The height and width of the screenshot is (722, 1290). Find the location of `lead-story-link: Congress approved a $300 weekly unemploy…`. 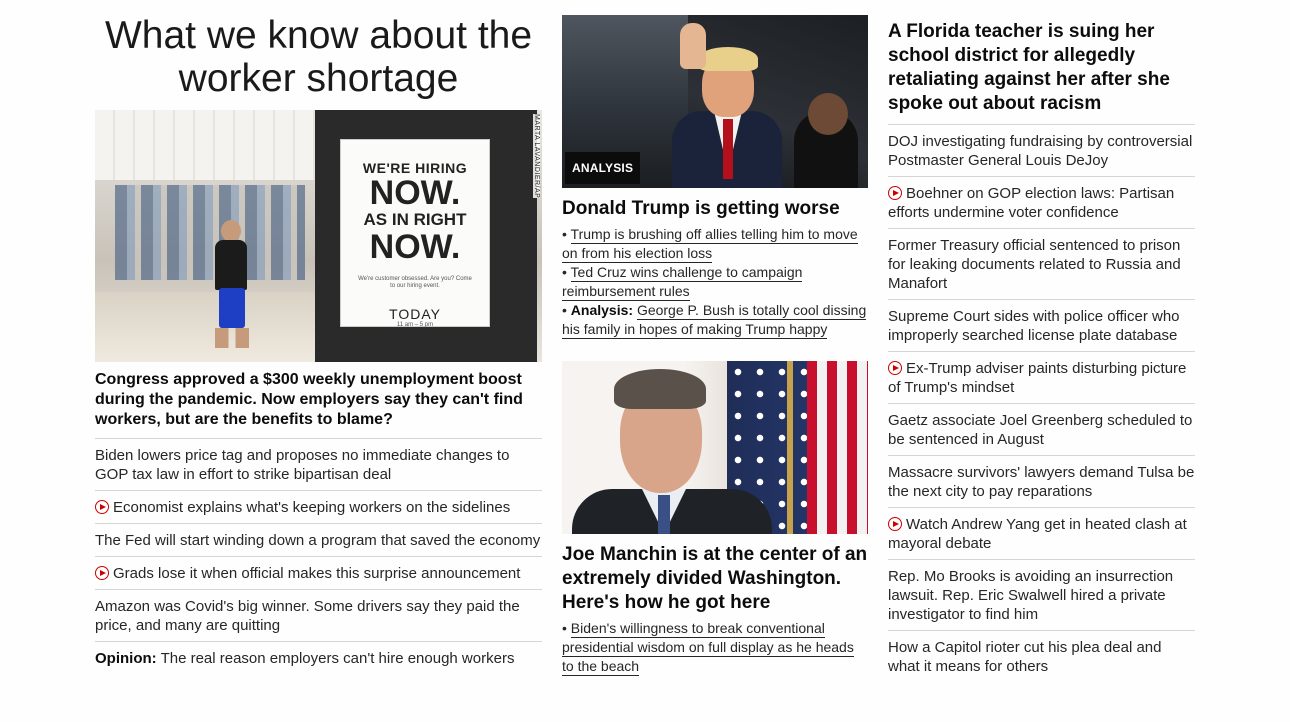

lead-story-link: Congress approved a $300 weekly unemploy… is located at coordinates (318, 400).